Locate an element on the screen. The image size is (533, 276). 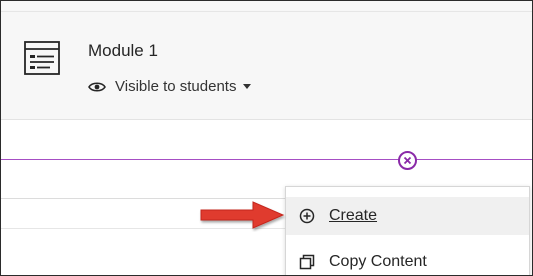
module-icon is located at coordinates (42, 58).